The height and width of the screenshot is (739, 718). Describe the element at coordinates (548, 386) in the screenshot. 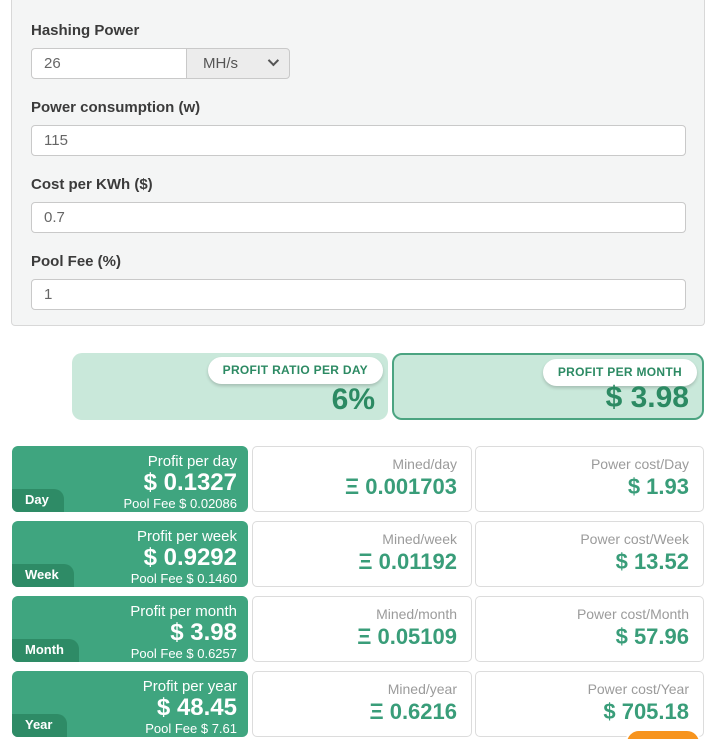

I see `profit-per-month-card: PROFIT PER MONTH $ 3.98` at that location.